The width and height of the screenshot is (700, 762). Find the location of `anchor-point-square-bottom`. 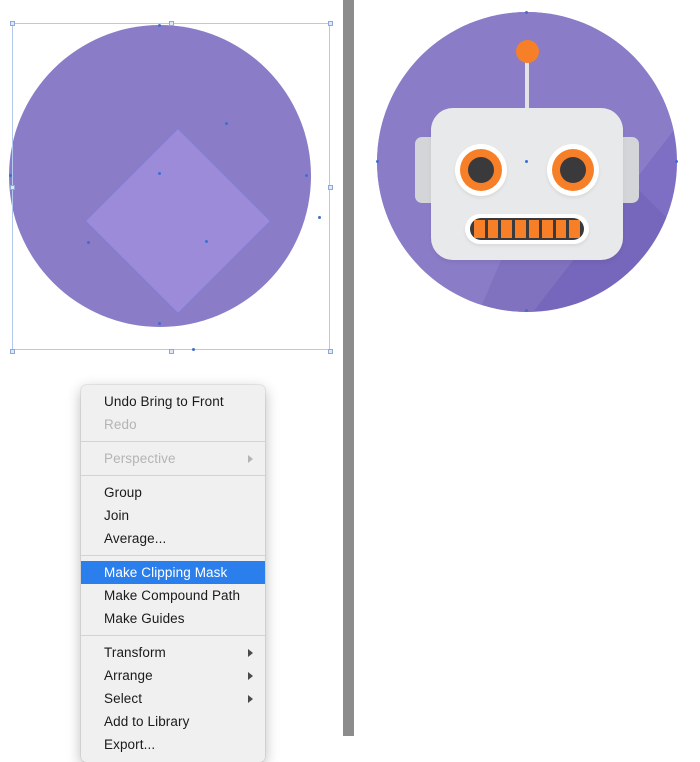

anchor-point-square-bottom is located at coordinates (193, 349).